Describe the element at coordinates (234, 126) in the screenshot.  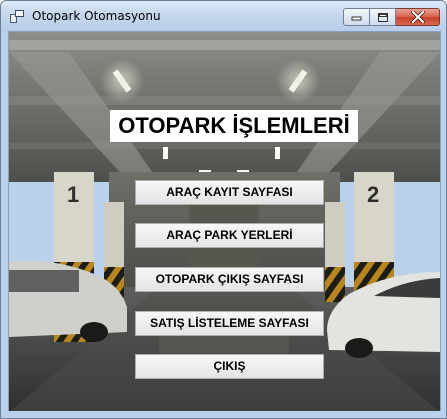
I see `page-heading: OTOPARK İŞLEMLERİ` at that location.